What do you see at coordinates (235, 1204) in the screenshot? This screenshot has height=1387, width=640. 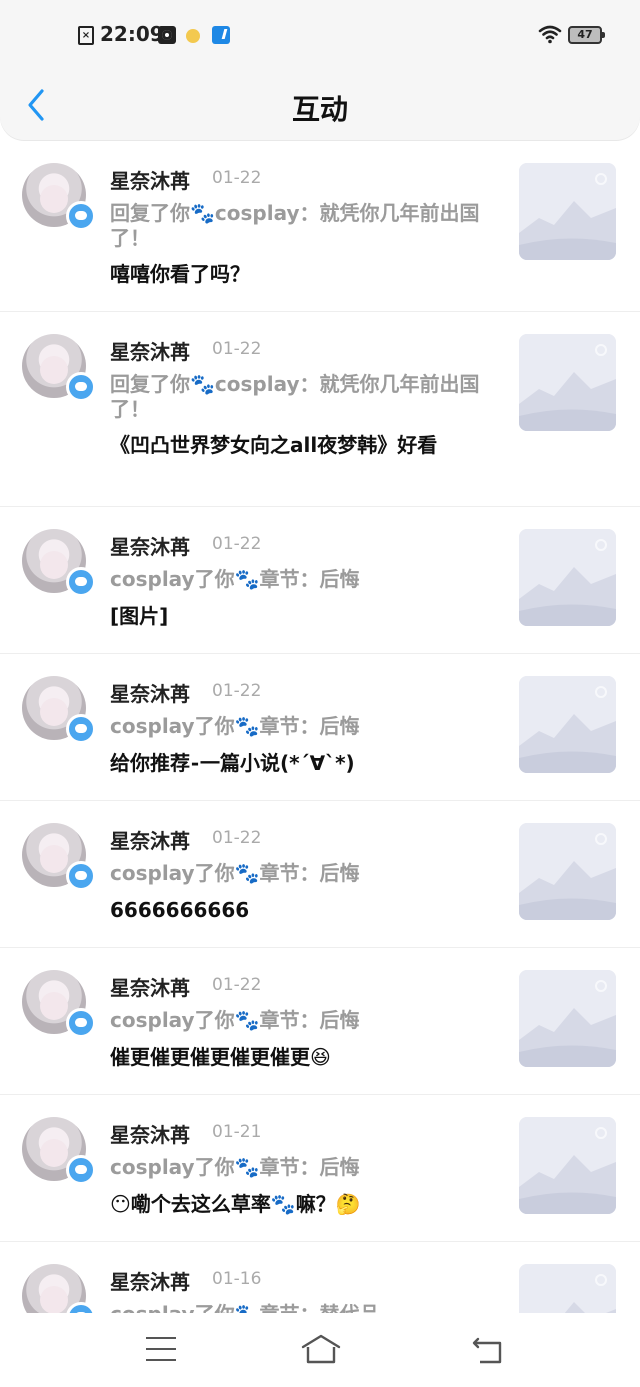 I see `item-text: 😶嘞个去这么草率🐾嘛？🤔` at bounding box center [235, 1204].